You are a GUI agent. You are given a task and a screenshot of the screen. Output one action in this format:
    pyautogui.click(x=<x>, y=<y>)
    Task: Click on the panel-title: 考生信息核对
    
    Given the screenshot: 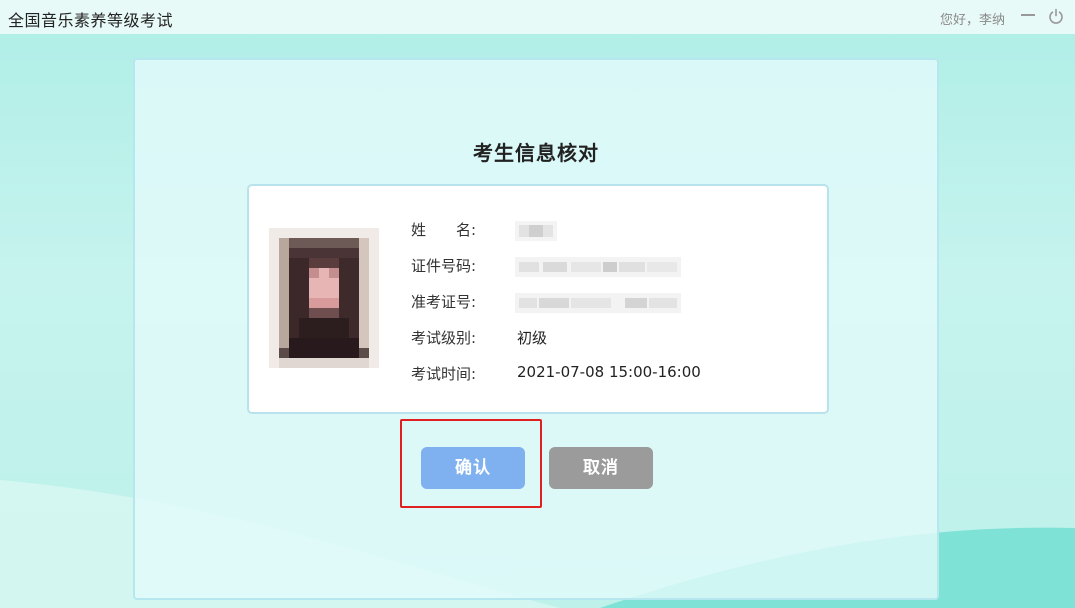 What is the action you would take?
    pyautogui.click(x=536, y=153)
    